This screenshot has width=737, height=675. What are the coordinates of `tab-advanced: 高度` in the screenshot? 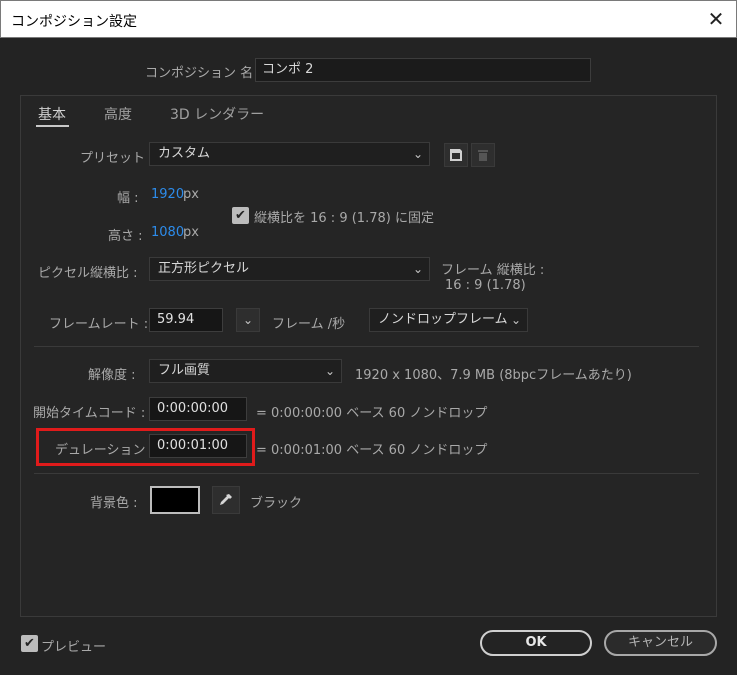 It's located at (118, 114).